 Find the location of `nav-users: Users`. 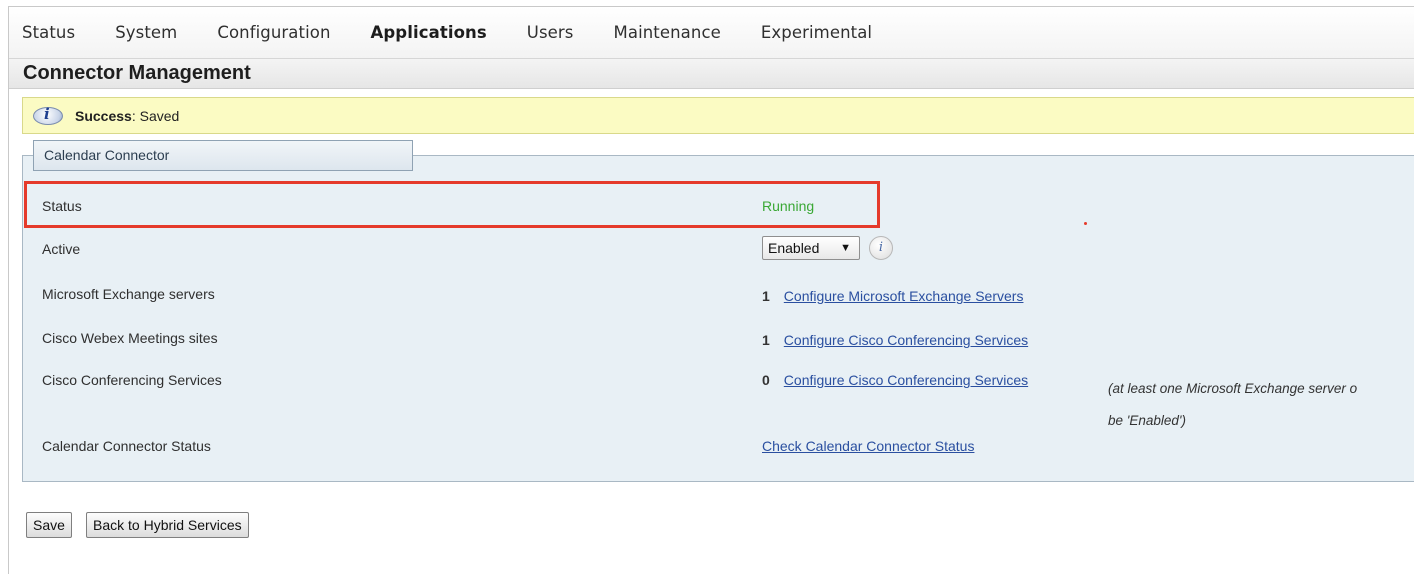

nav-users: Users is located at coordinates (550, 32).